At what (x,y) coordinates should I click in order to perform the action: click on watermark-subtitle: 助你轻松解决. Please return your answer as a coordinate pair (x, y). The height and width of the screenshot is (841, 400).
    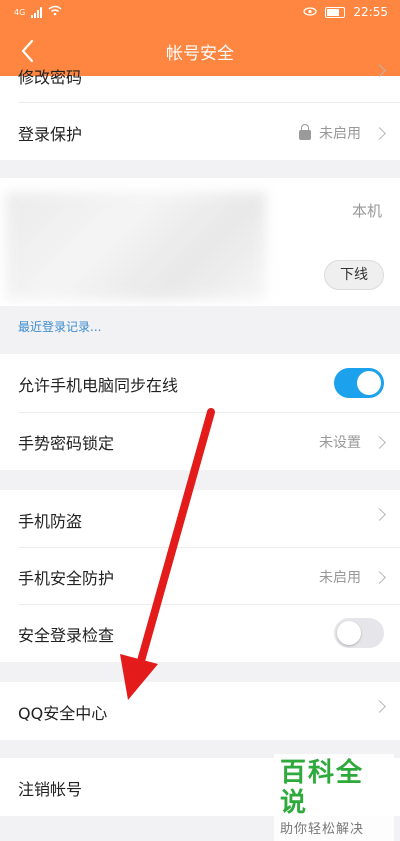
    Looking at the image, I should click on (322, 829).